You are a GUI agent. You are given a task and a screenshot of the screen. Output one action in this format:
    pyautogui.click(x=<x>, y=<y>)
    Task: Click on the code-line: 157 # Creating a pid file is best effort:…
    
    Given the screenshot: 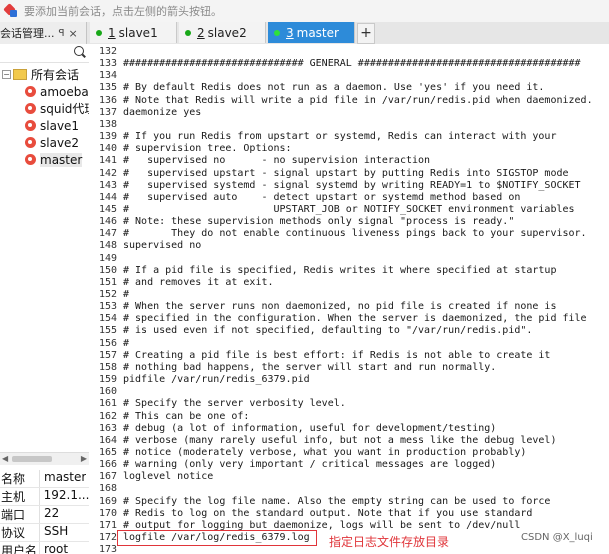 What is the action you would take?
    pyautogui.click(x=349, y=356)
    